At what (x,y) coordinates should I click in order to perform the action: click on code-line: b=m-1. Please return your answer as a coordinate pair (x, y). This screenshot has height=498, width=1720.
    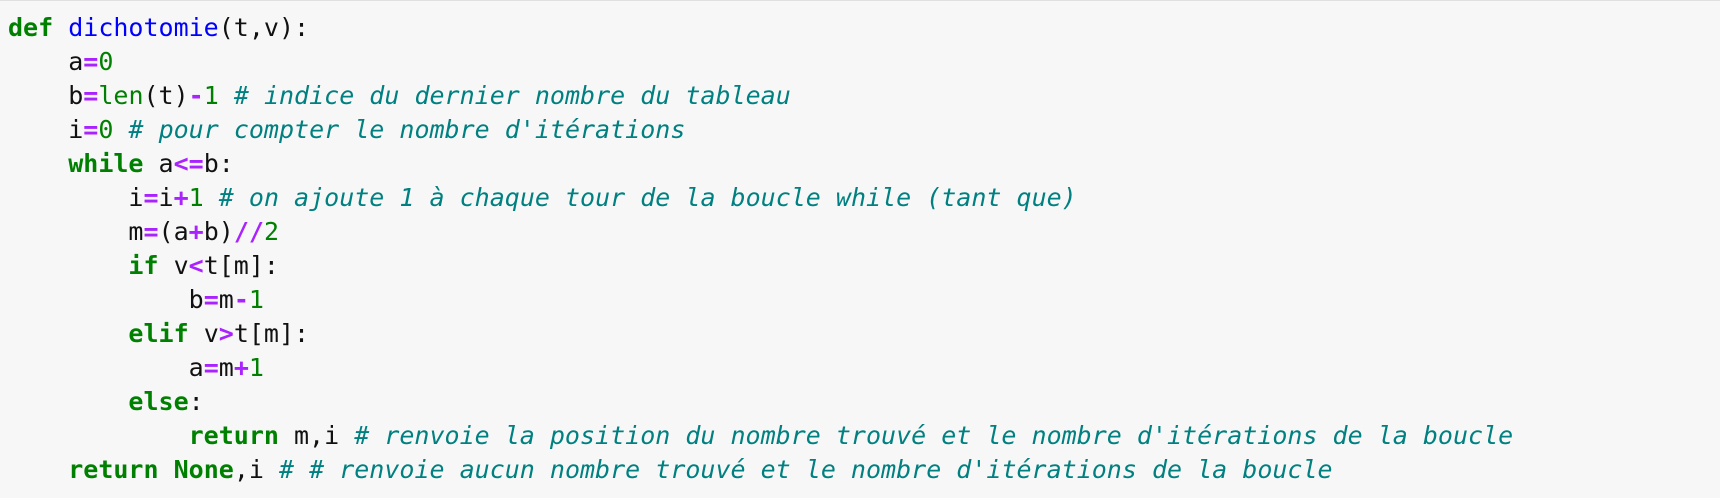
    Looking at the image, I should click on (864, 300).